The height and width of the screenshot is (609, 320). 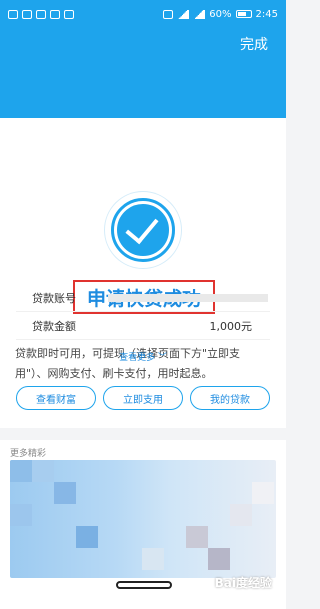 I want to click on gesture-nav-bar, so click(x=144, y=585).